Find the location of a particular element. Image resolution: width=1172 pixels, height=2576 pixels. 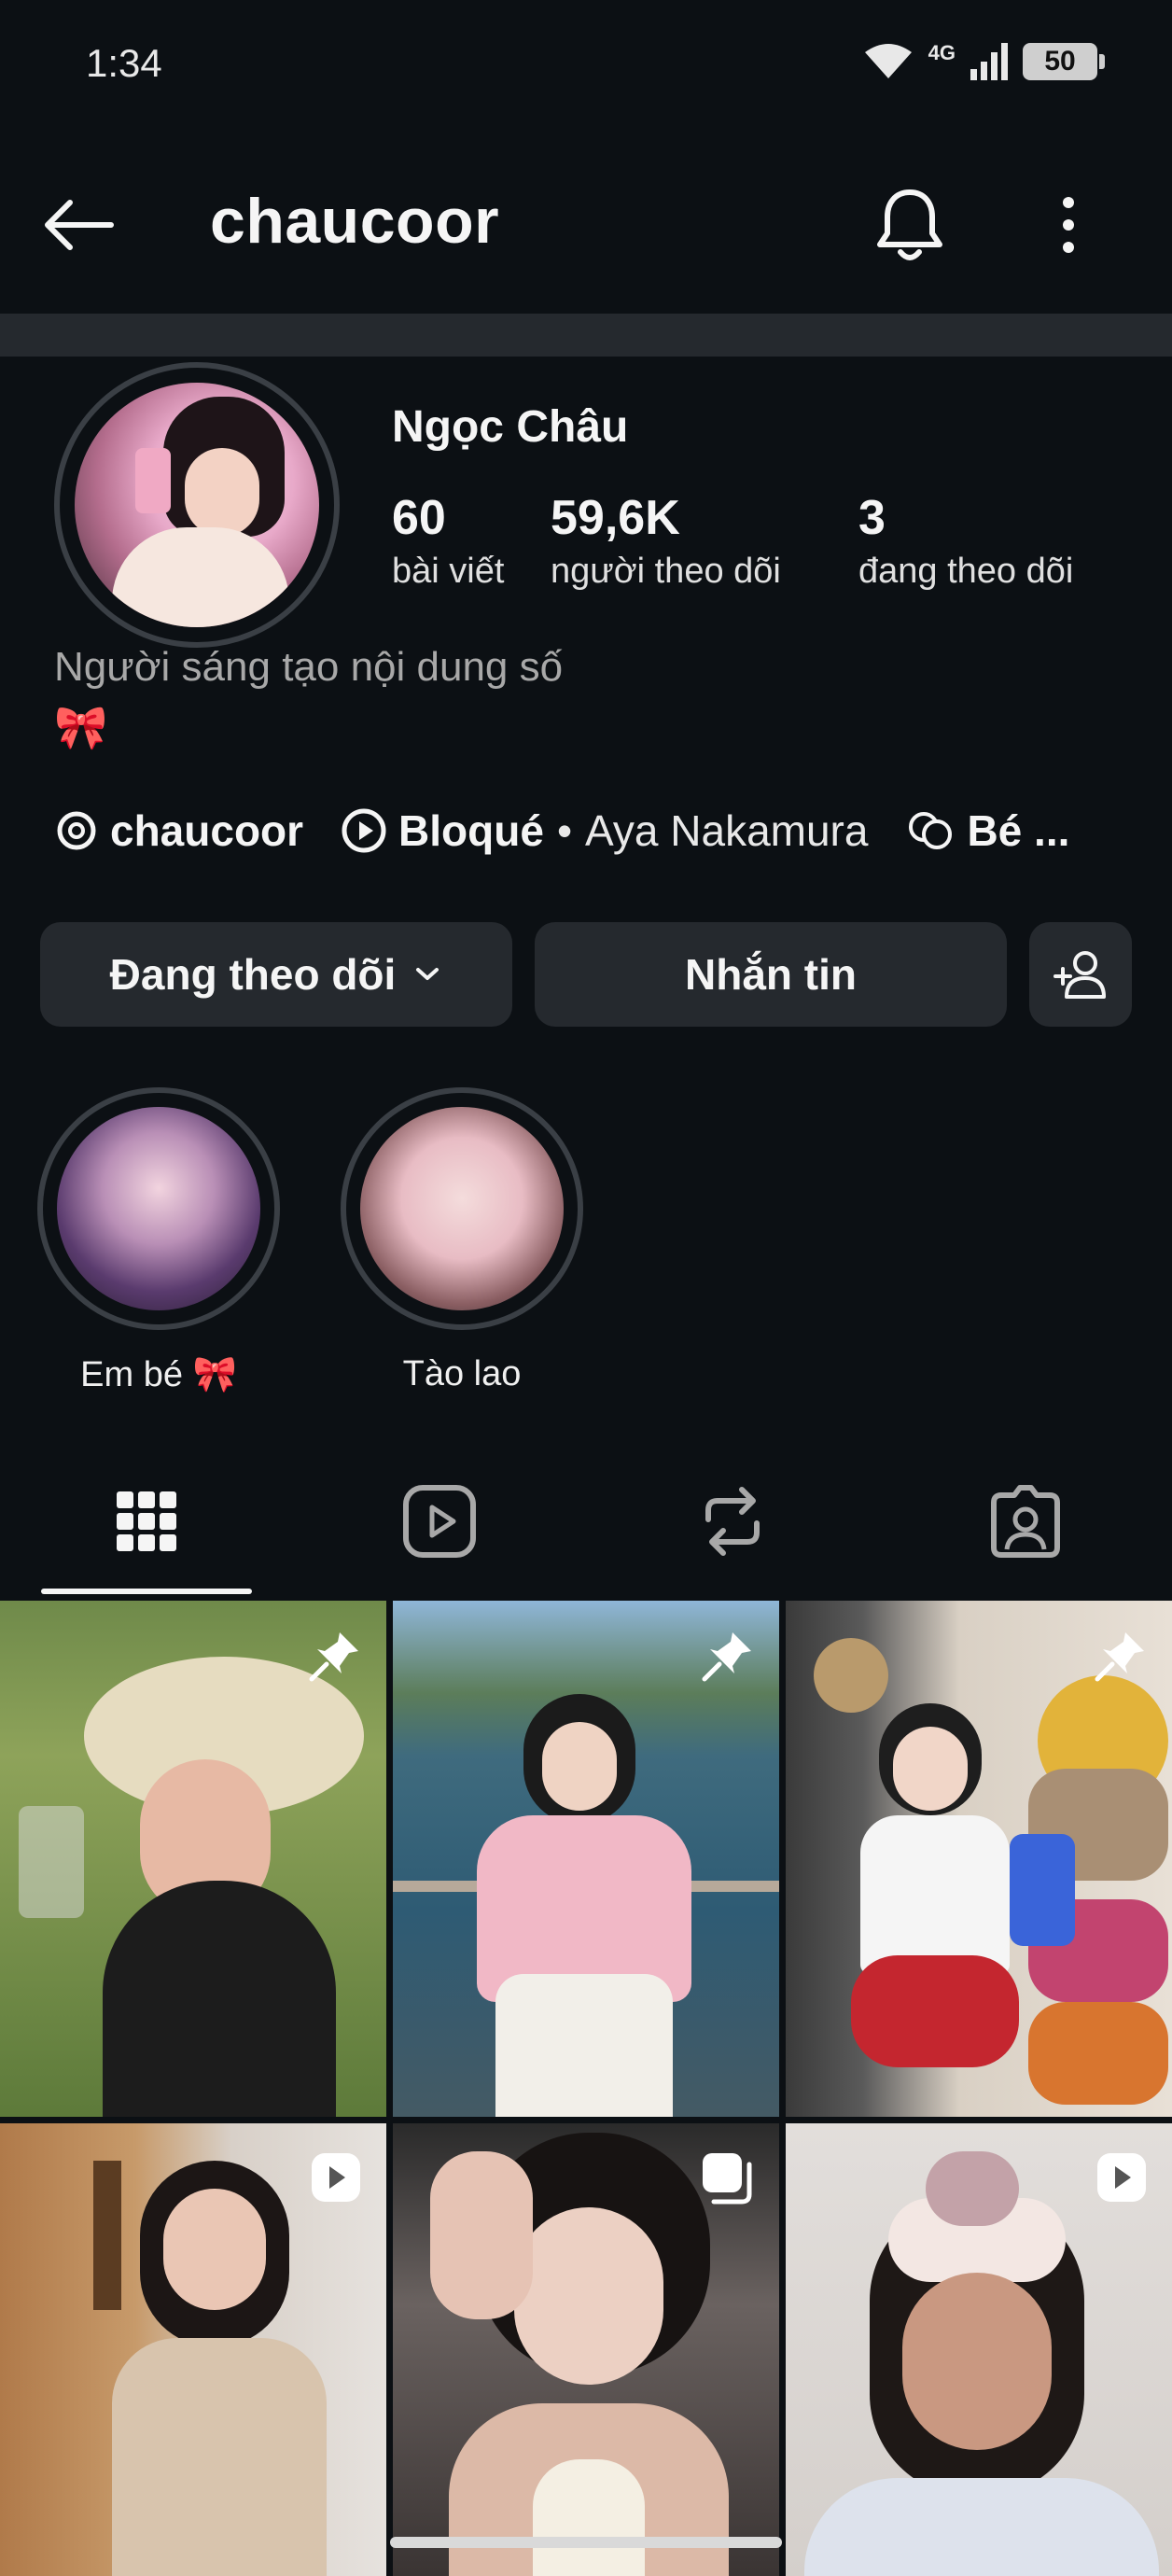

following-button-label: Đang theo dõi is located at coordinates (253, 974).